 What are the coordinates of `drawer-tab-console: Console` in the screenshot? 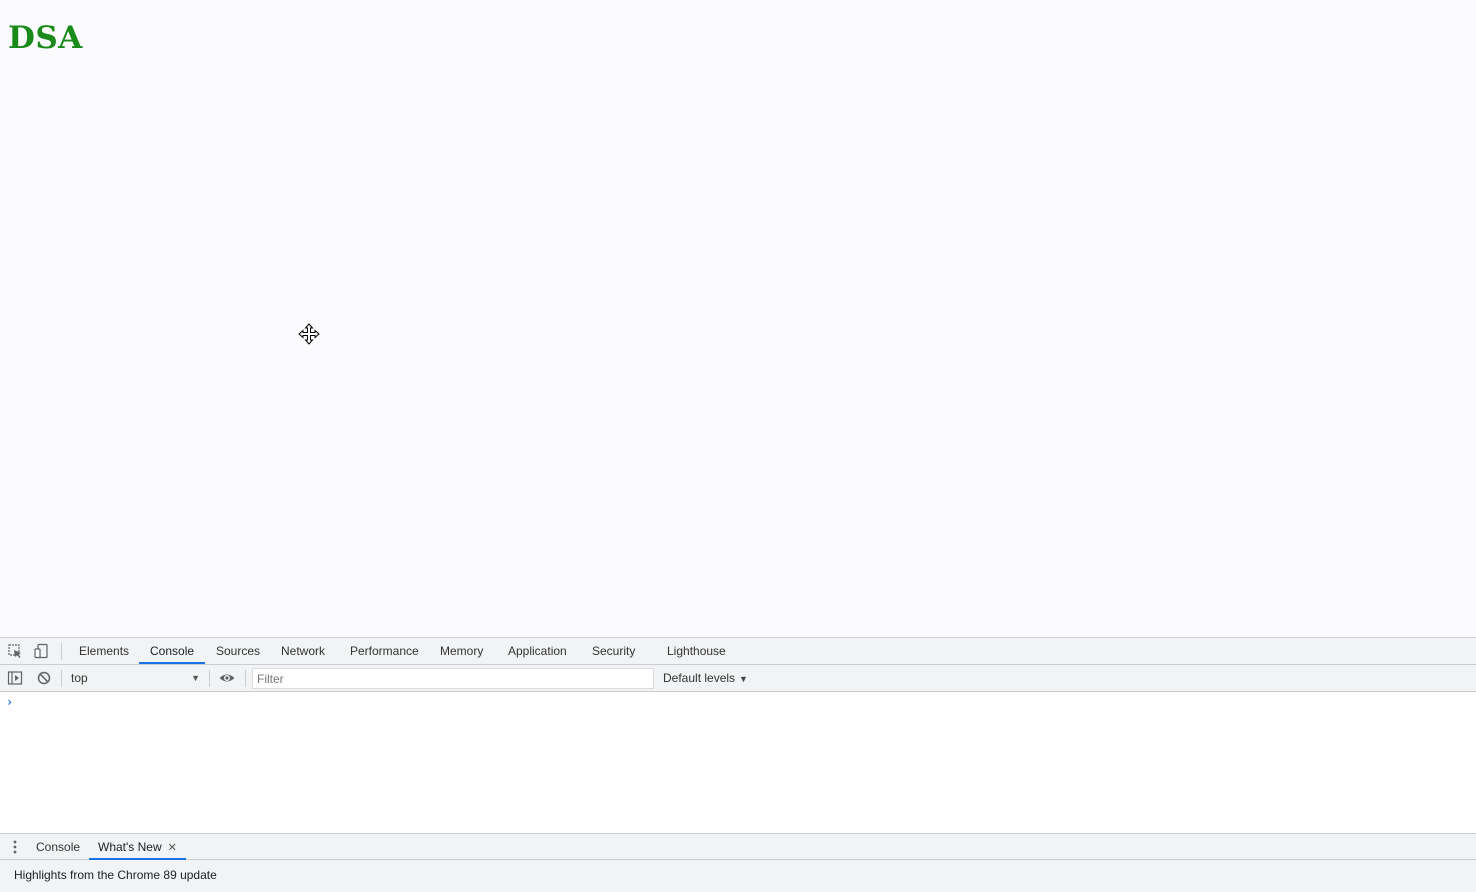 It's located at (58, 847).